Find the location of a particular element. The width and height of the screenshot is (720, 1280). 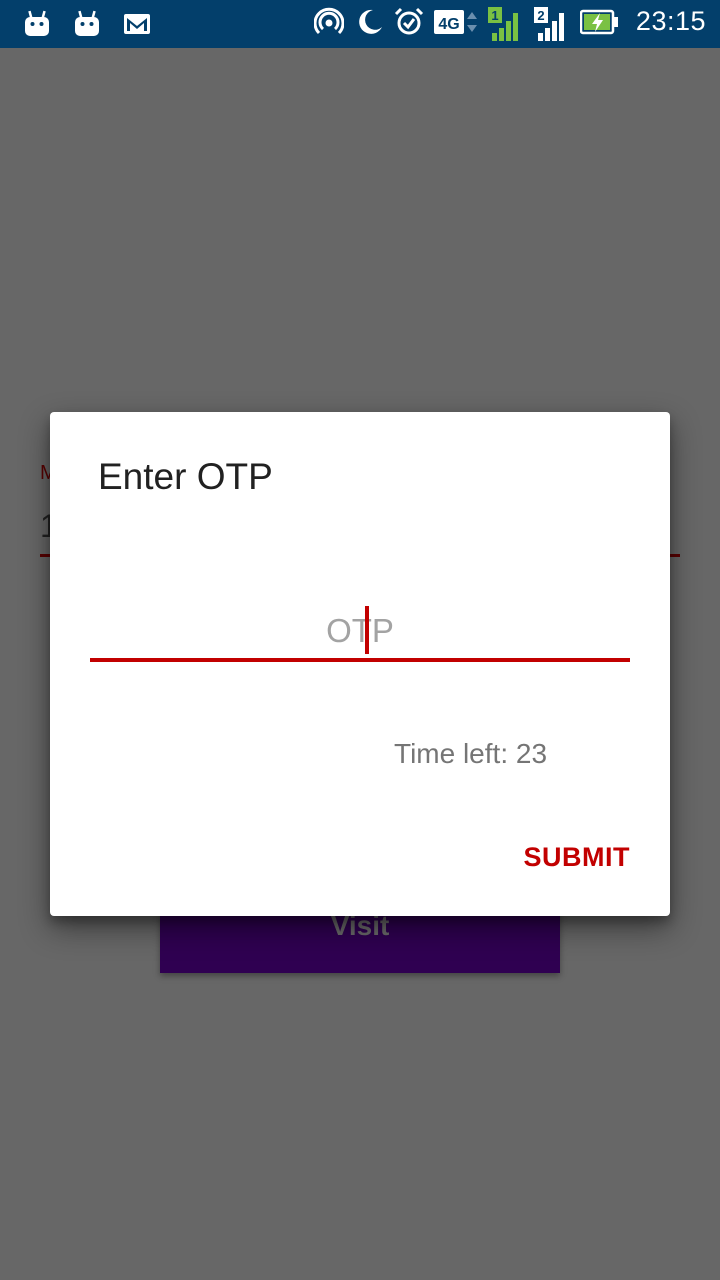

otp-underline is located at coordinates (360, 660).